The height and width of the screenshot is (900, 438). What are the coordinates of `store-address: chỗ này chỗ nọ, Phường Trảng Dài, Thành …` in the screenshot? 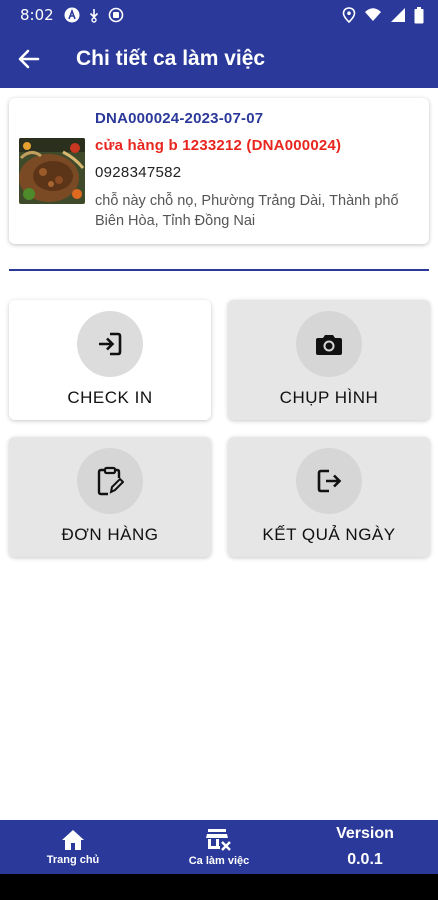 It's located at (247, 211).